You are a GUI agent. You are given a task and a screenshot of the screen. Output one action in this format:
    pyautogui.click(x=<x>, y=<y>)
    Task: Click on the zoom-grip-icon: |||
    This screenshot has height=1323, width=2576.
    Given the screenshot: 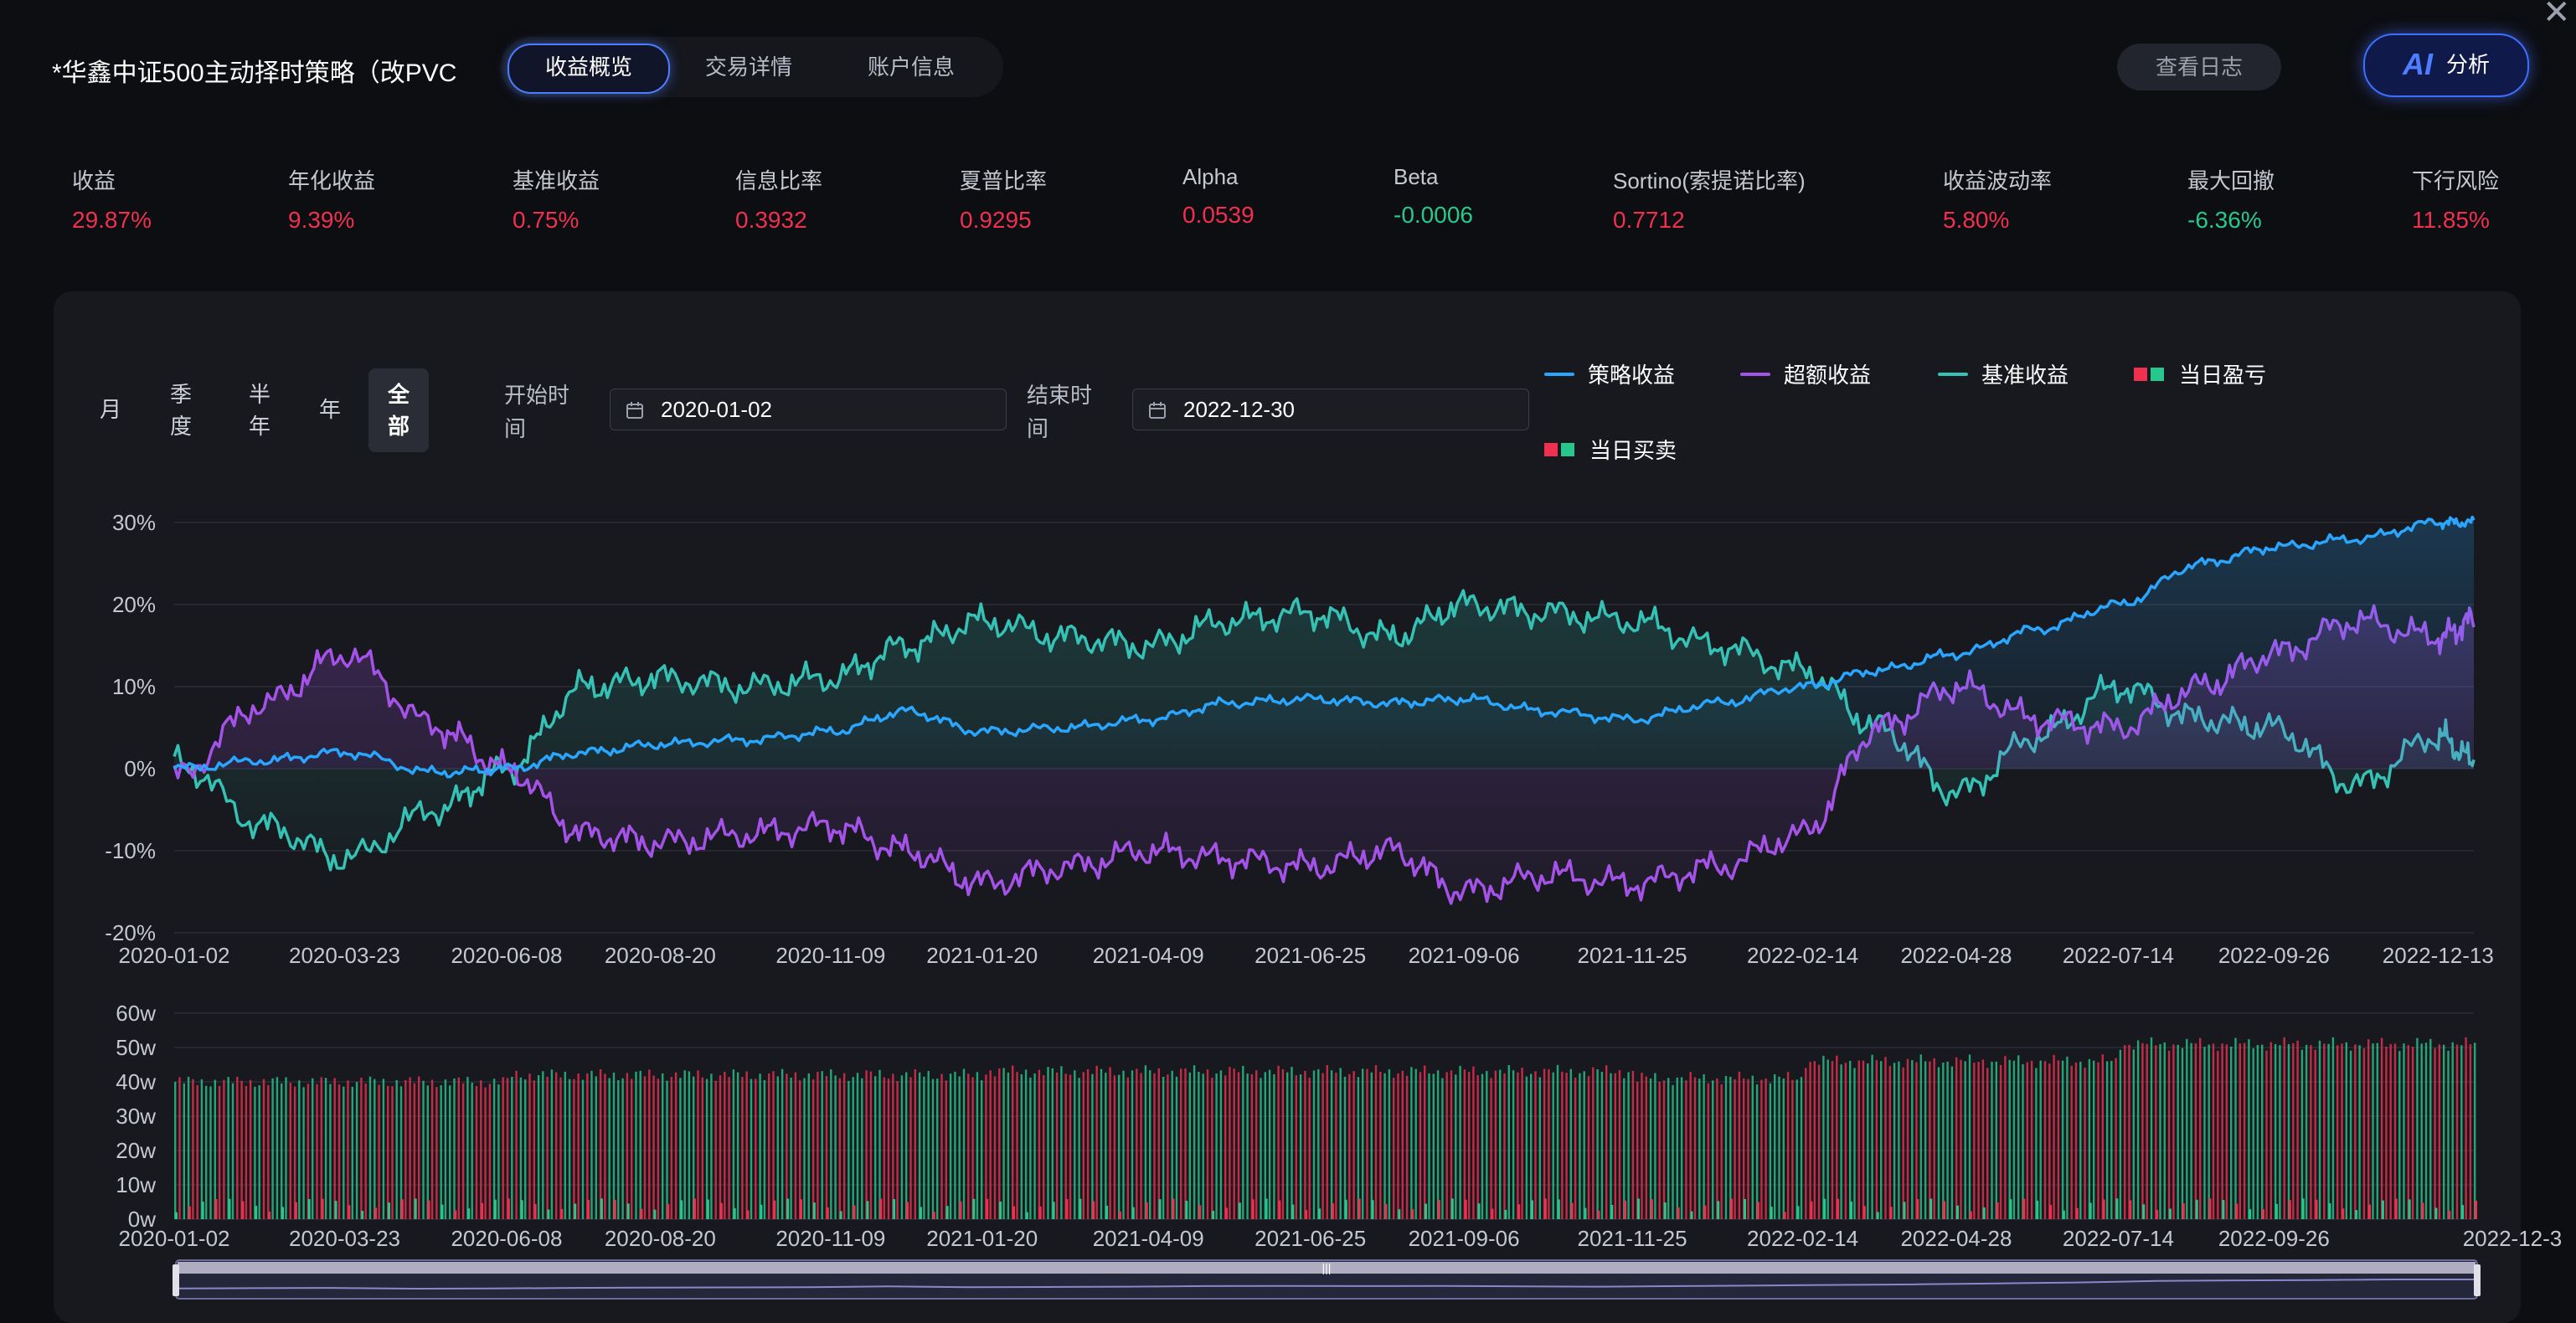 What is the action you would take?
    pyautogui.click(x=1327, y=1267)
    